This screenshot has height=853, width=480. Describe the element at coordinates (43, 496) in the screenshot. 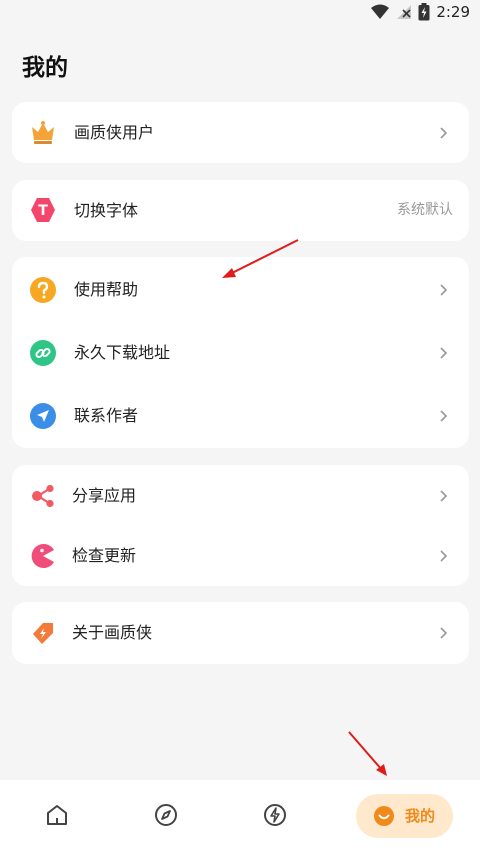

I see `share-icon` at that location.